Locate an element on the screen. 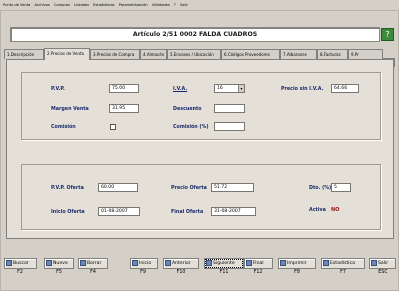  iva-select: 16 ▾ is located at coordinates (229, 88).